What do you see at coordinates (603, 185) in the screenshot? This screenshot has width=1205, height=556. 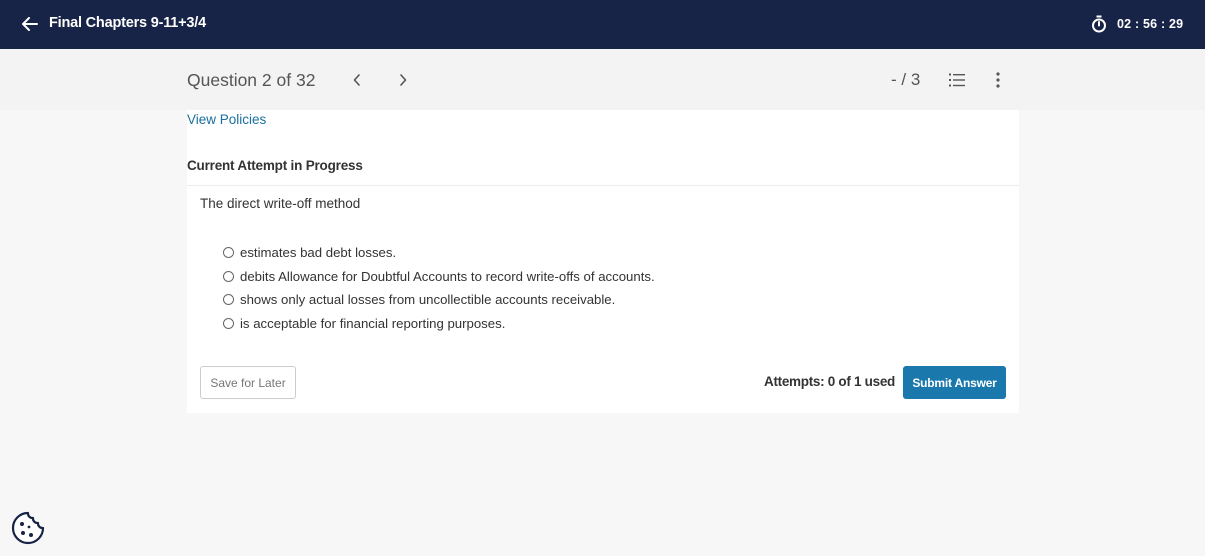 I see `divider` at bounding box center [603, 185].